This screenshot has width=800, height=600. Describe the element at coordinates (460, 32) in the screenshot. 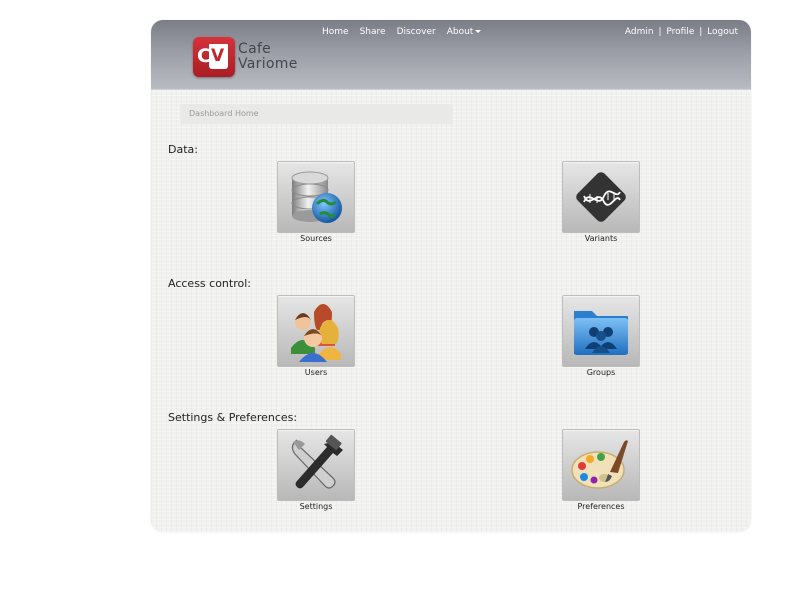

I see `nav-about-label: About` at that location.